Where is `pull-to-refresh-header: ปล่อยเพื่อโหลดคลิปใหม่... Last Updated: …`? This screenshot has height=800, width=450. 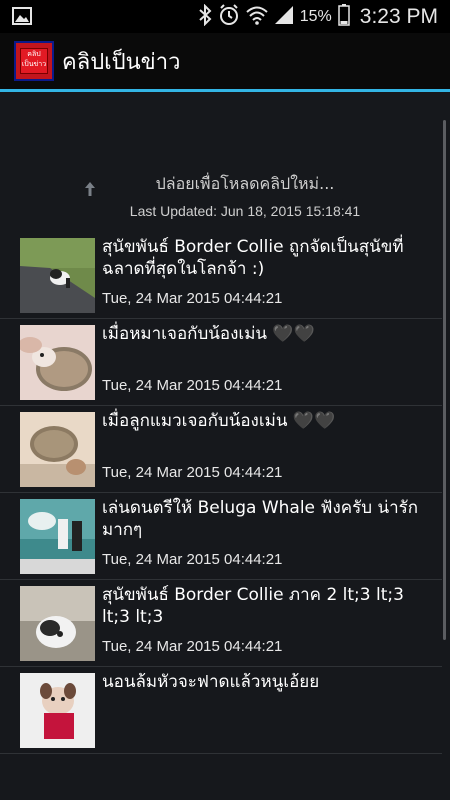 pull-to-refresh-header: ปล่อยเพื่อโหลดคลิปใหม่... Last Updated: … is located at coordinates (225, 195).